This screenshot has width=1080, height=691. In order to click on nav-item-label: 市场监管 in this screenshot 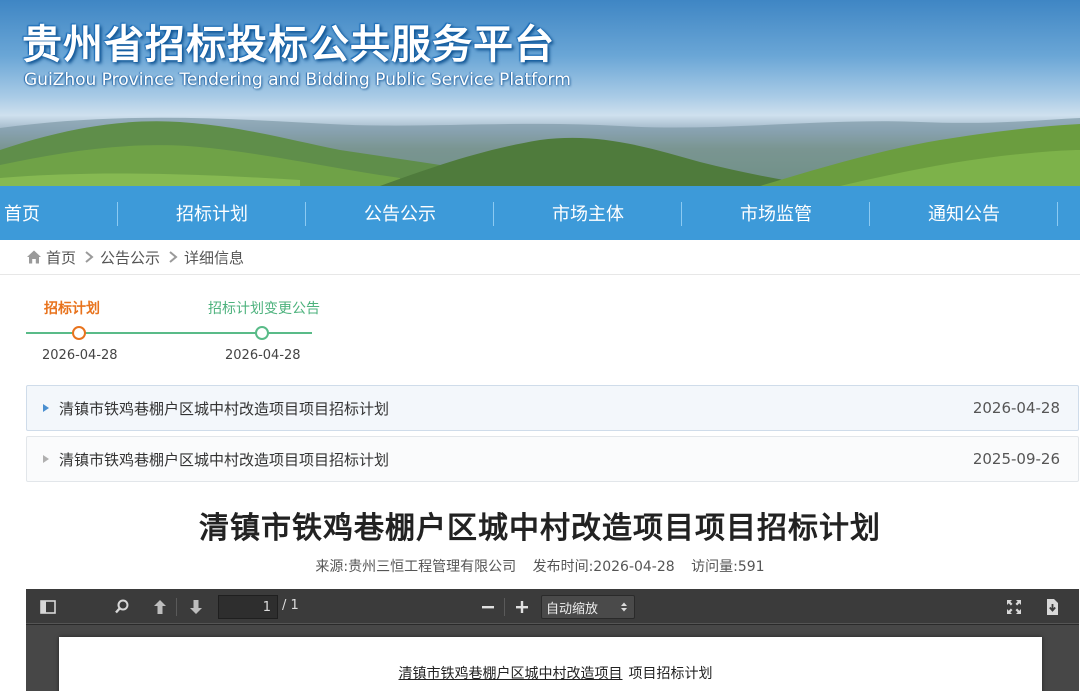, I will do `click(776, 214)`.